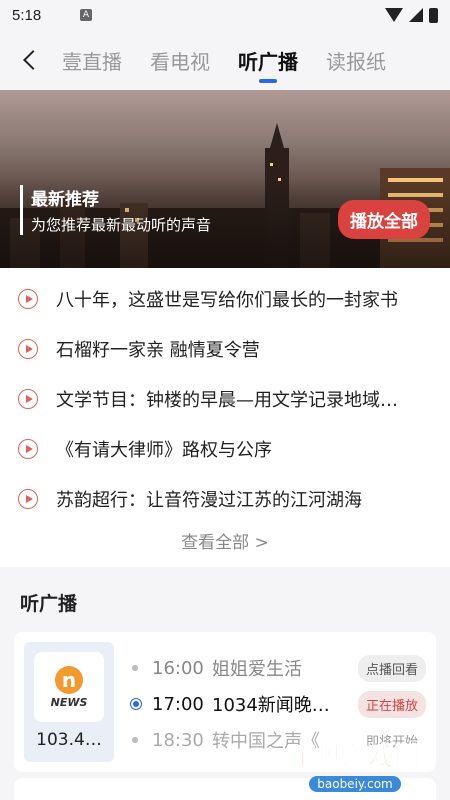 Image resolution: width=450 pixels, height=800 pixels. I want to click on schedule-row: 16:00 姐姐爱生活 点播回看, so click(278, 668).